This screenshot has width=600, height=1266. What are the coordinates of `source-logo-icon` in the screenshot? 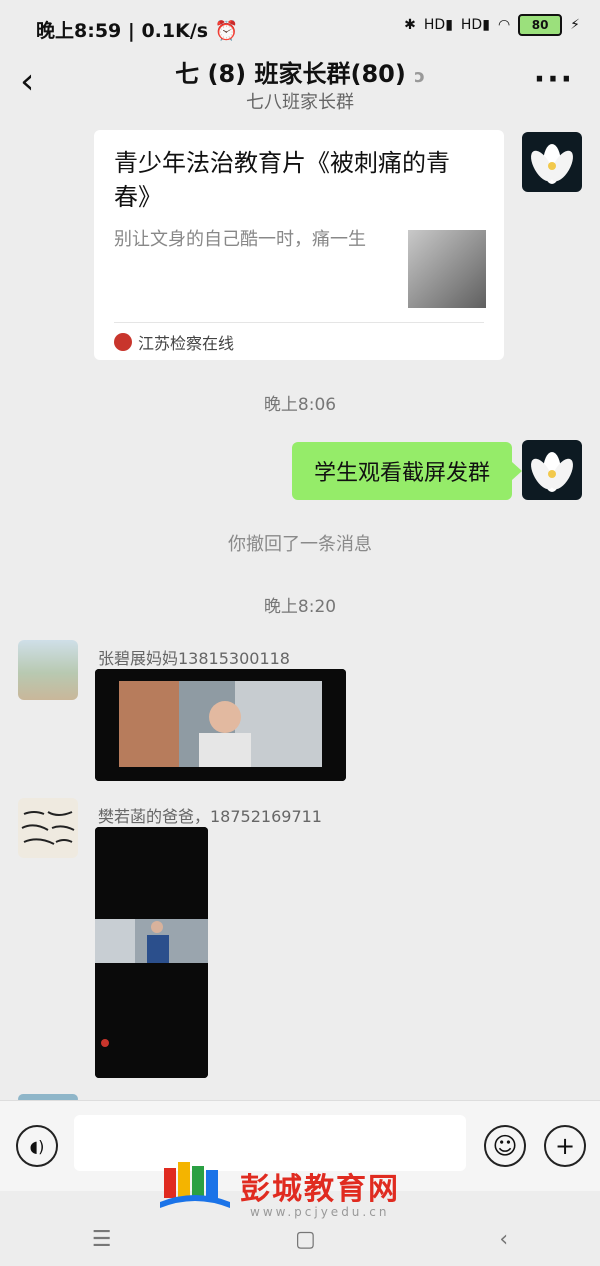 It's located at (123, 342).